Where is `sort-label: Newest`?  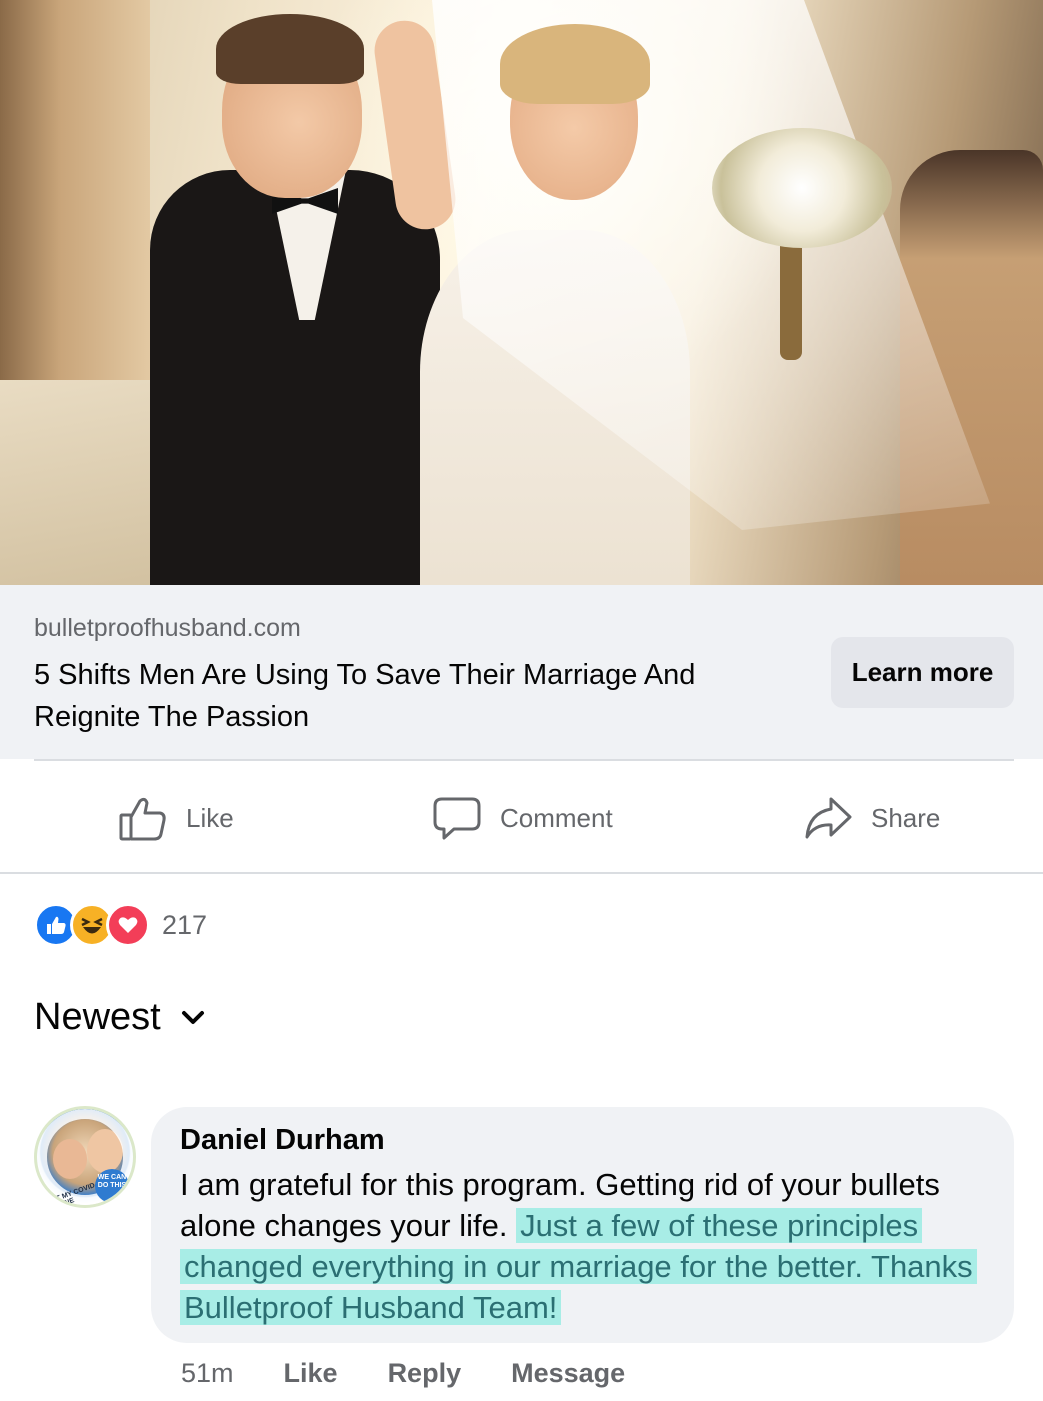 sort-label: Newest is located at coordinates (97, 1017).